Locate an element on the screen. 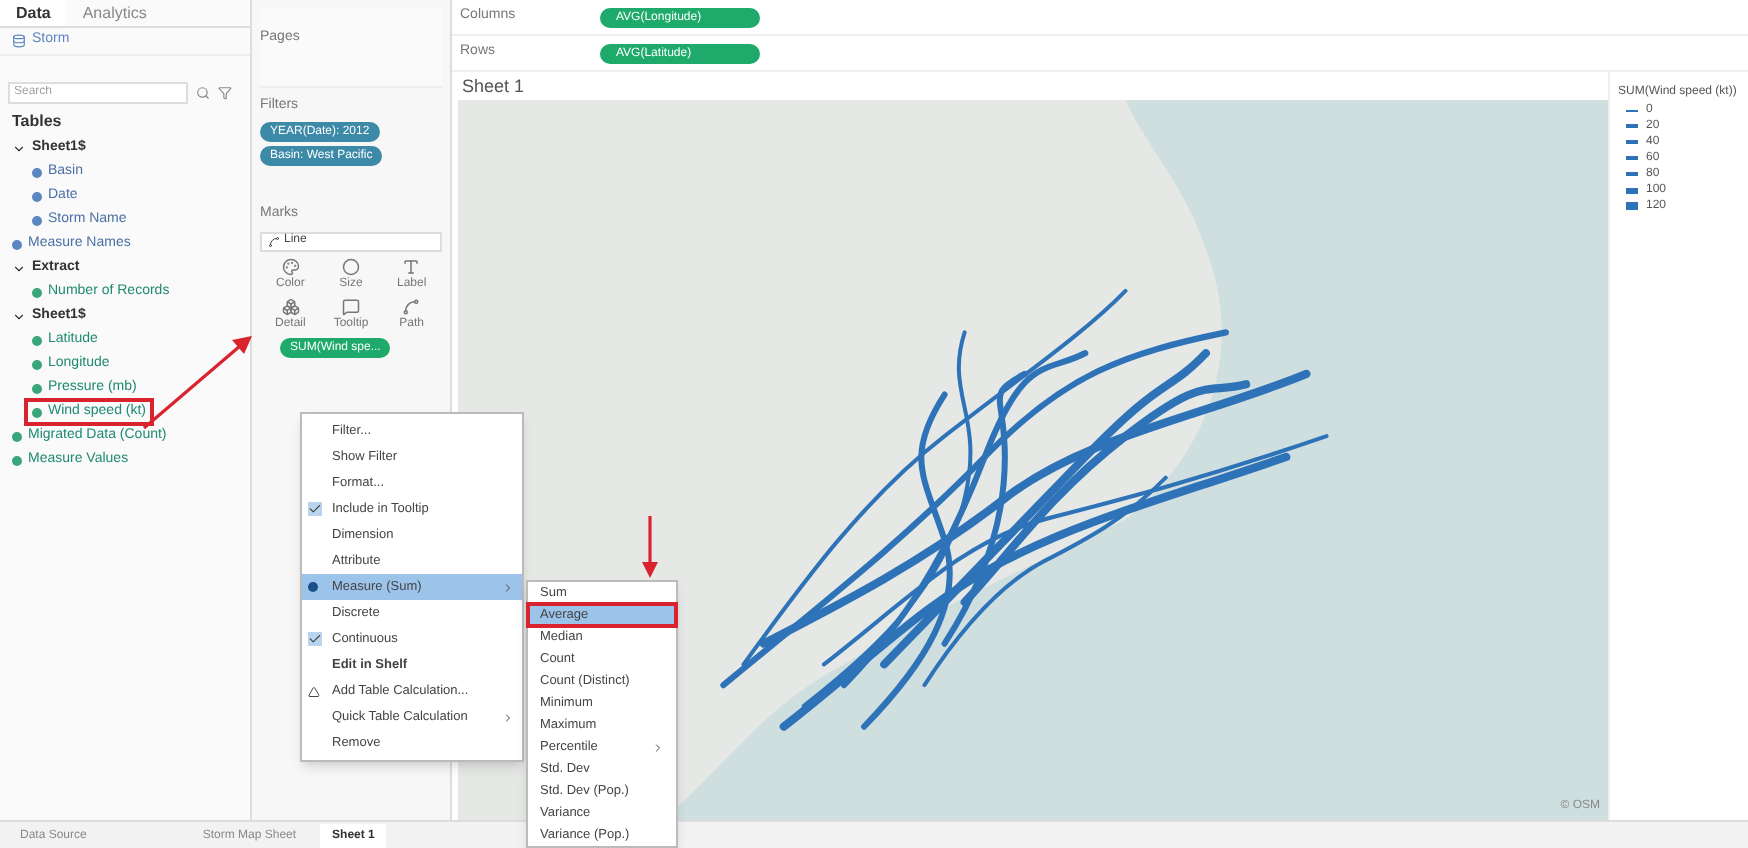 The image size is (1748, 848). speech-bubble-icon is located at coordinates (350, 306).